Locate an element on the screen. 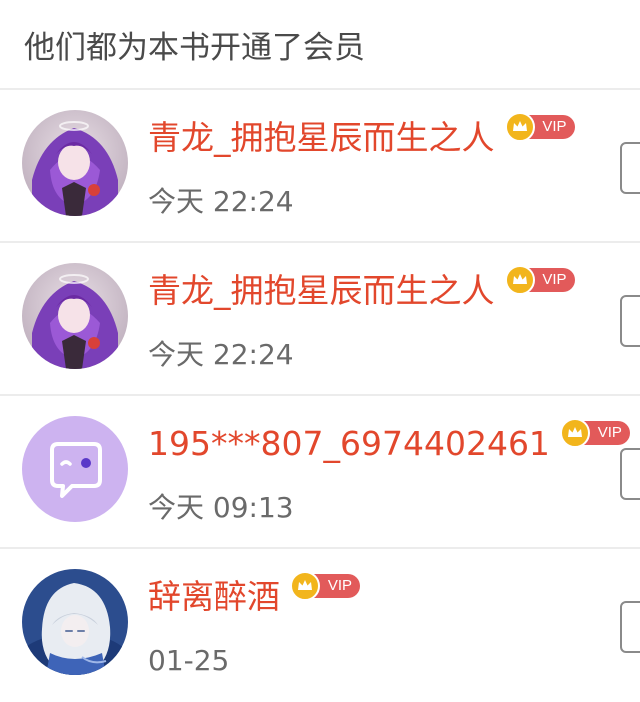 This screenshot has height=702, width=640. page-title: 他们都为本书开通了会员 is located at coordinates (320, 45).